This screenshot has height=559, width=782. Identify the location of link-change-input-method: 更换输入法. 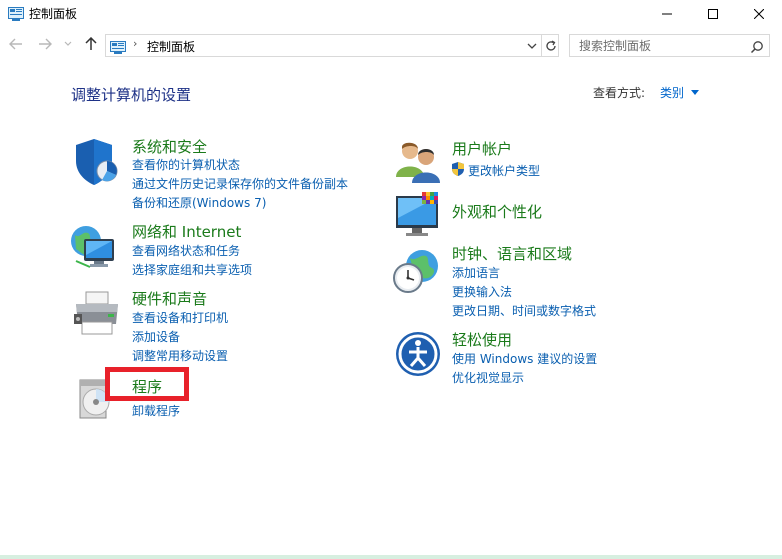
(482, 291).